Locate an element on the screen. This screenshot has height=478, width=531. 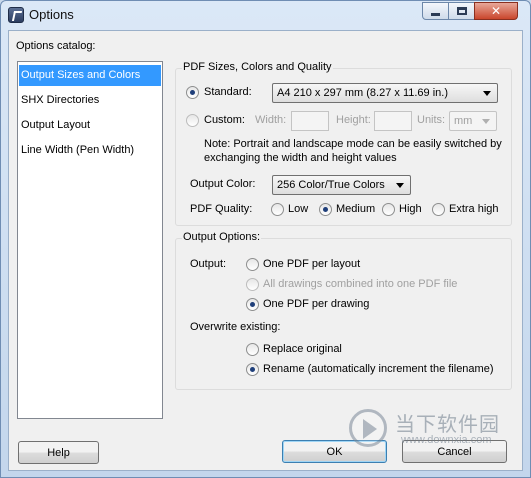
quality-extra-high-radio is located at coordinates (438, 209).